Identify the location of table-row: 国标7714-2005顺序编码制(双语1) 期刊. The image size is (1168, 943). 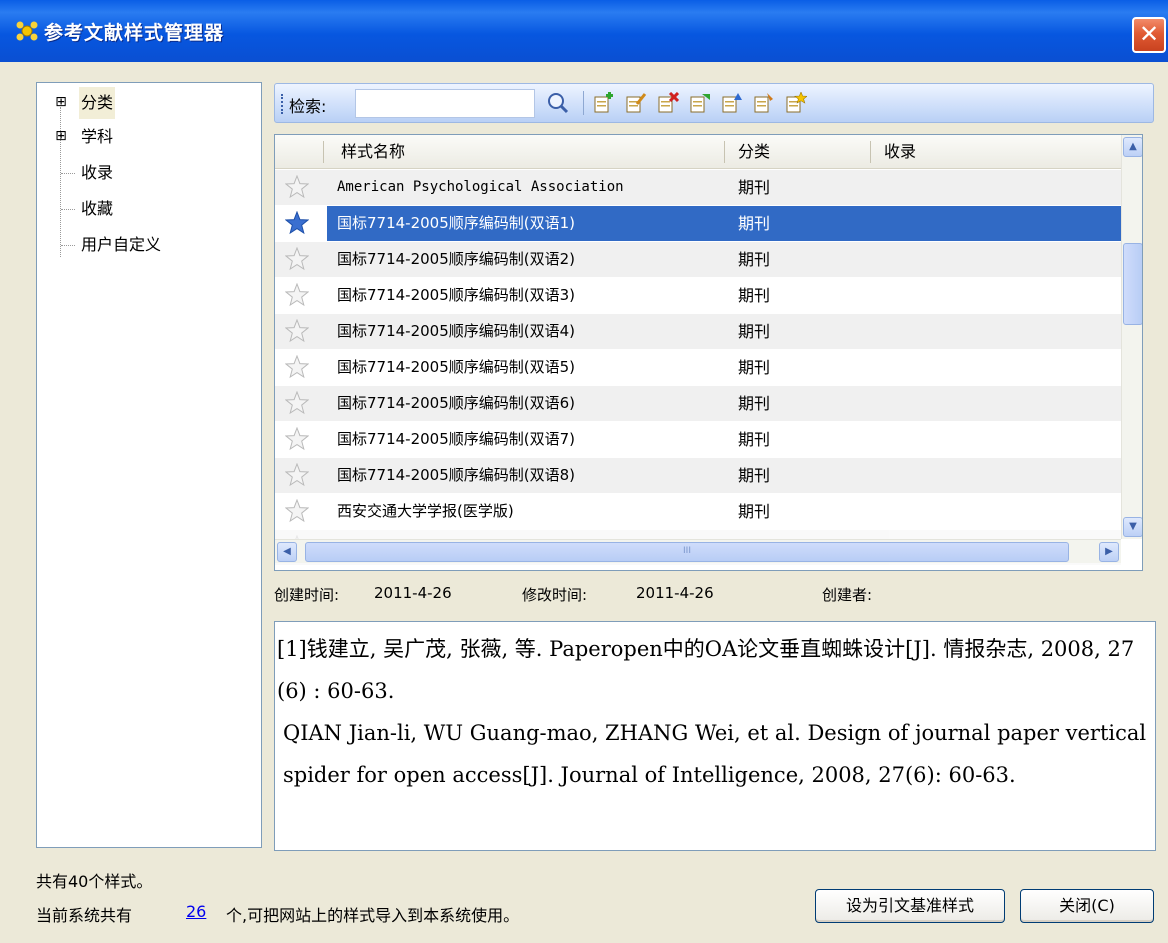
(698, 223).